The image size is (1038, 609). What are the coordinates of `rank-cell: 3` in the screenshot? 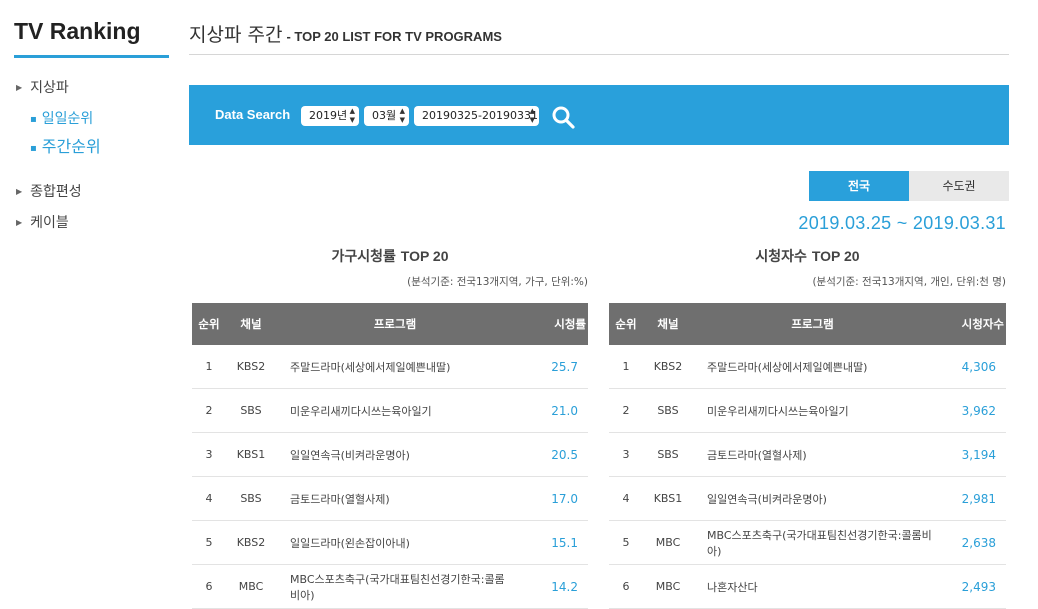 It's located at (626, 454).